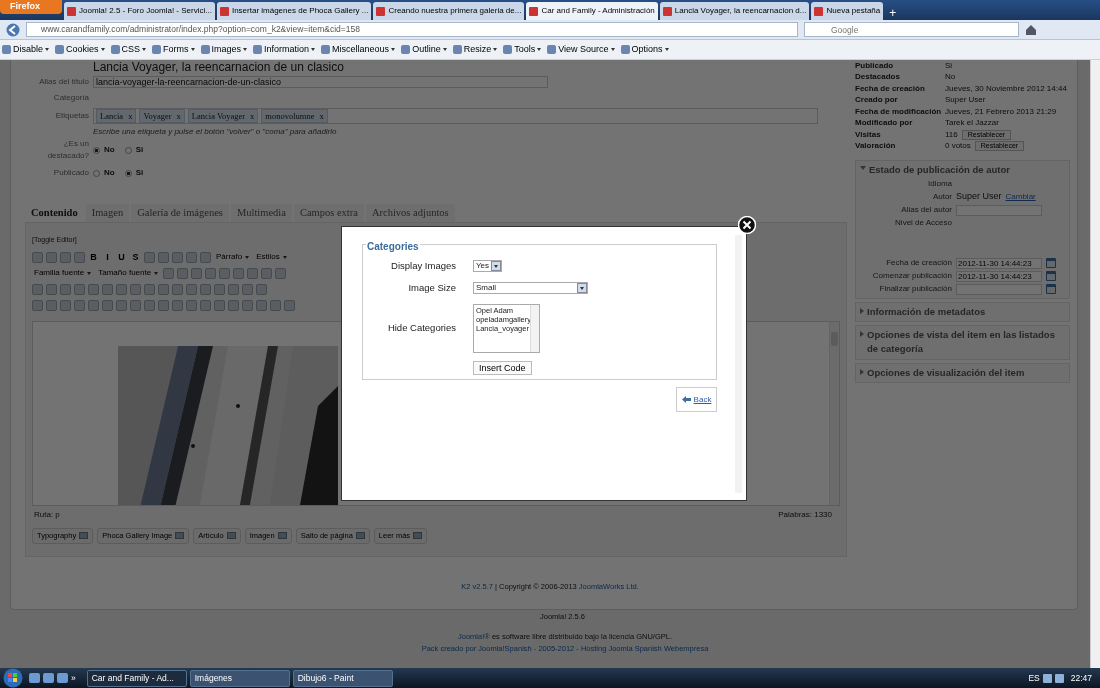  What do you see at coordinates (951, 134) in the screenshot?
I see `info-value: 116` at bounding box center [951, 134].